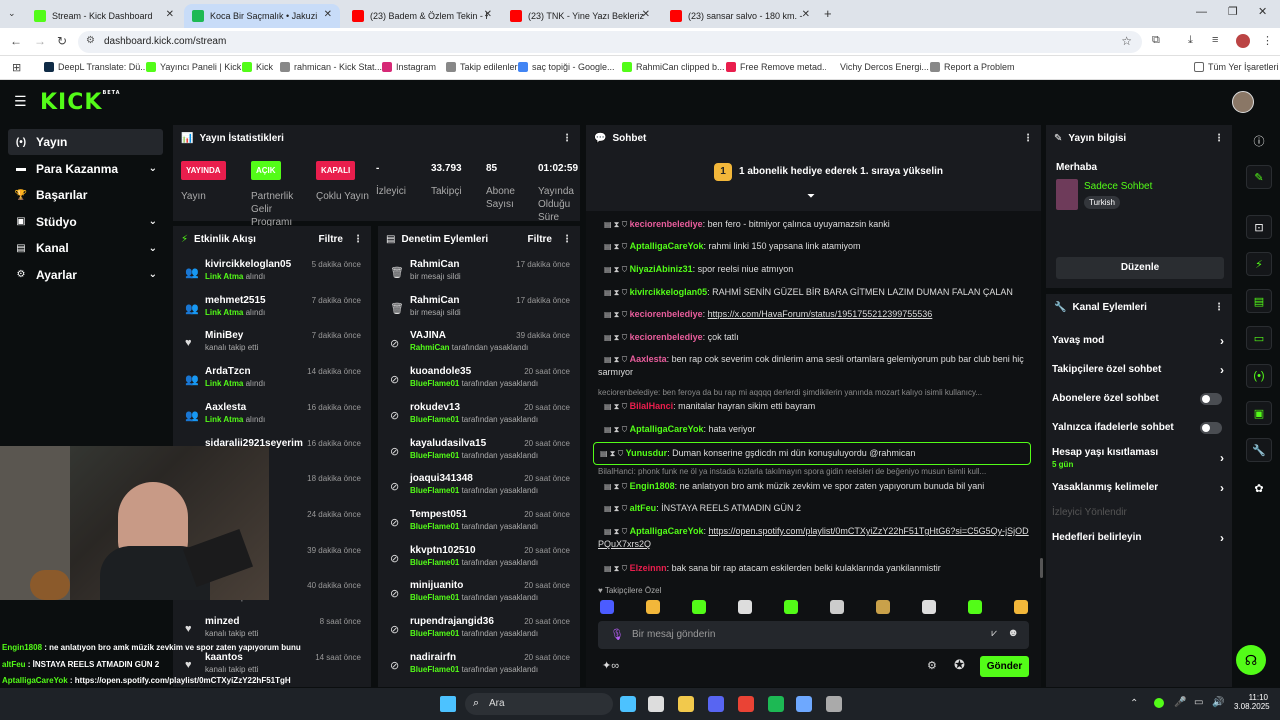 This screenshot has width=1280, height=720. Describe the element at coordinates (648, 359) in the screenshot. I see `chat-username: Aaxlesta` at that location.